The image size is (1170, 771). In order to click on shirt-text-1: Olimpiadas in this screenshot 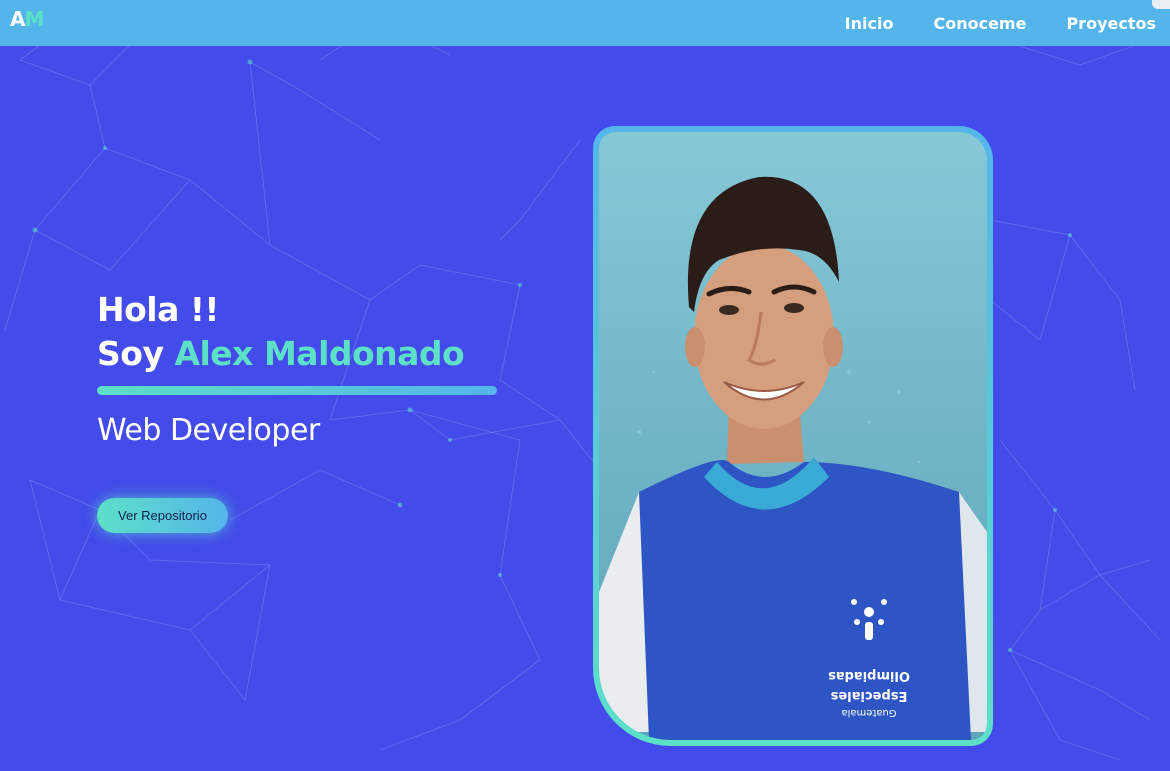, I will do `click(869, 675)`.